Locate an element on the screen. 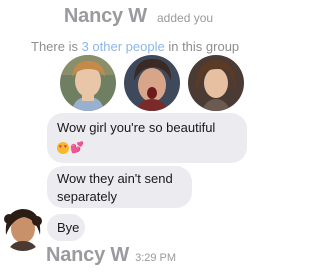 The width and height of the screenshot is (320, 277). adder-name: Nancy W is located at coordinates (105, 16).